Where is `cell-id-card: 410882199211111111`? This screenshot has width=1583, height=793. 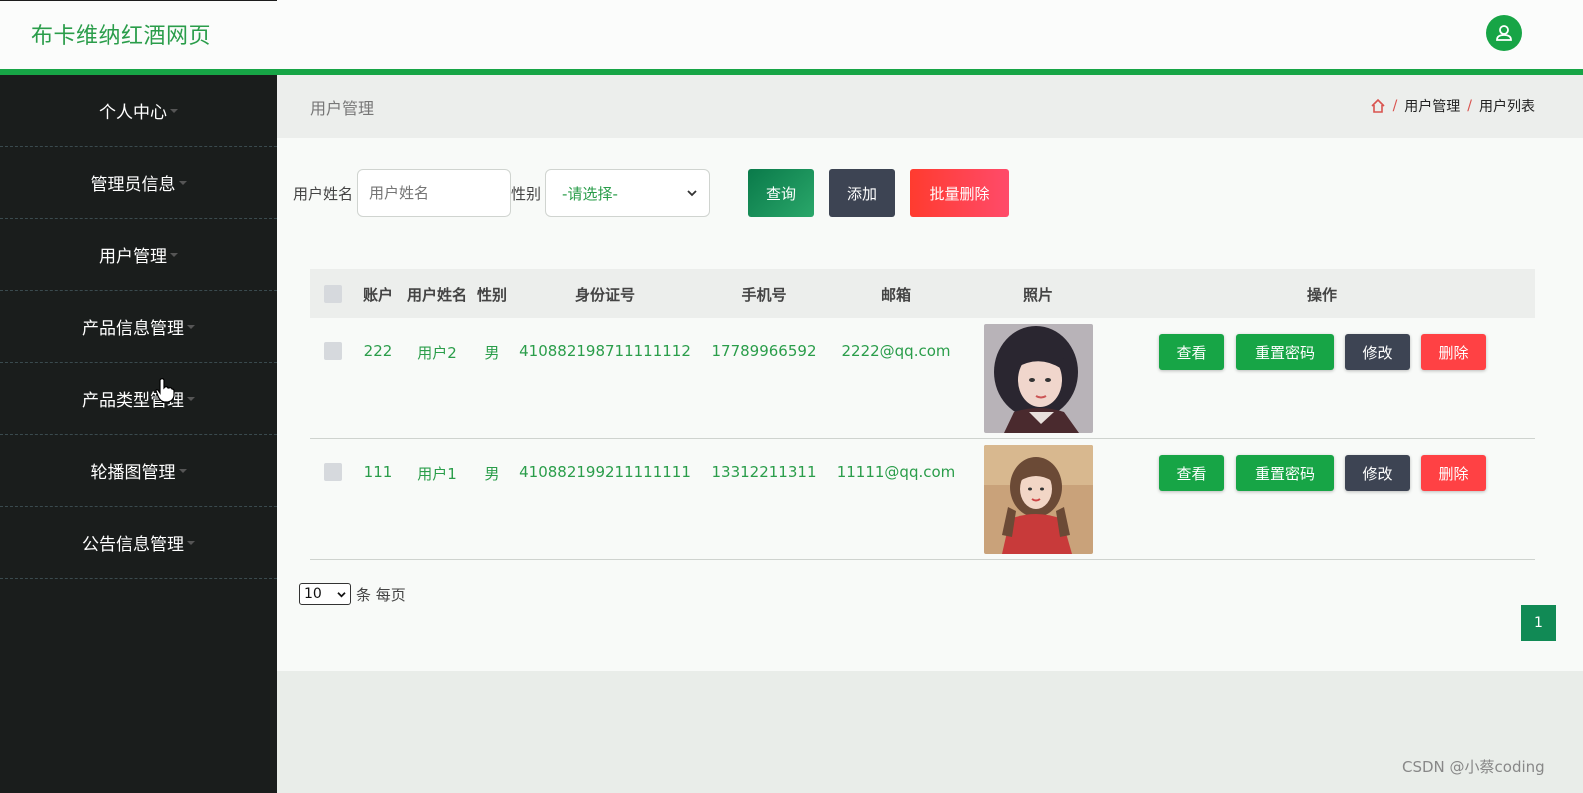
cell-id-card: 410882199211111111 is located at coordinates (605, 472).